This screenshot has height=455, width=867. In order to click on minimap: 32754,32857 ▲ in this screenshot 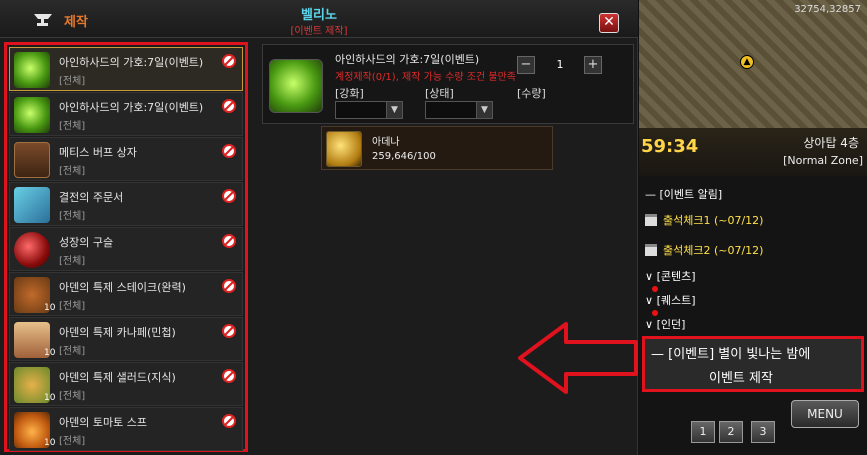, I will do `click(753, 64)`.